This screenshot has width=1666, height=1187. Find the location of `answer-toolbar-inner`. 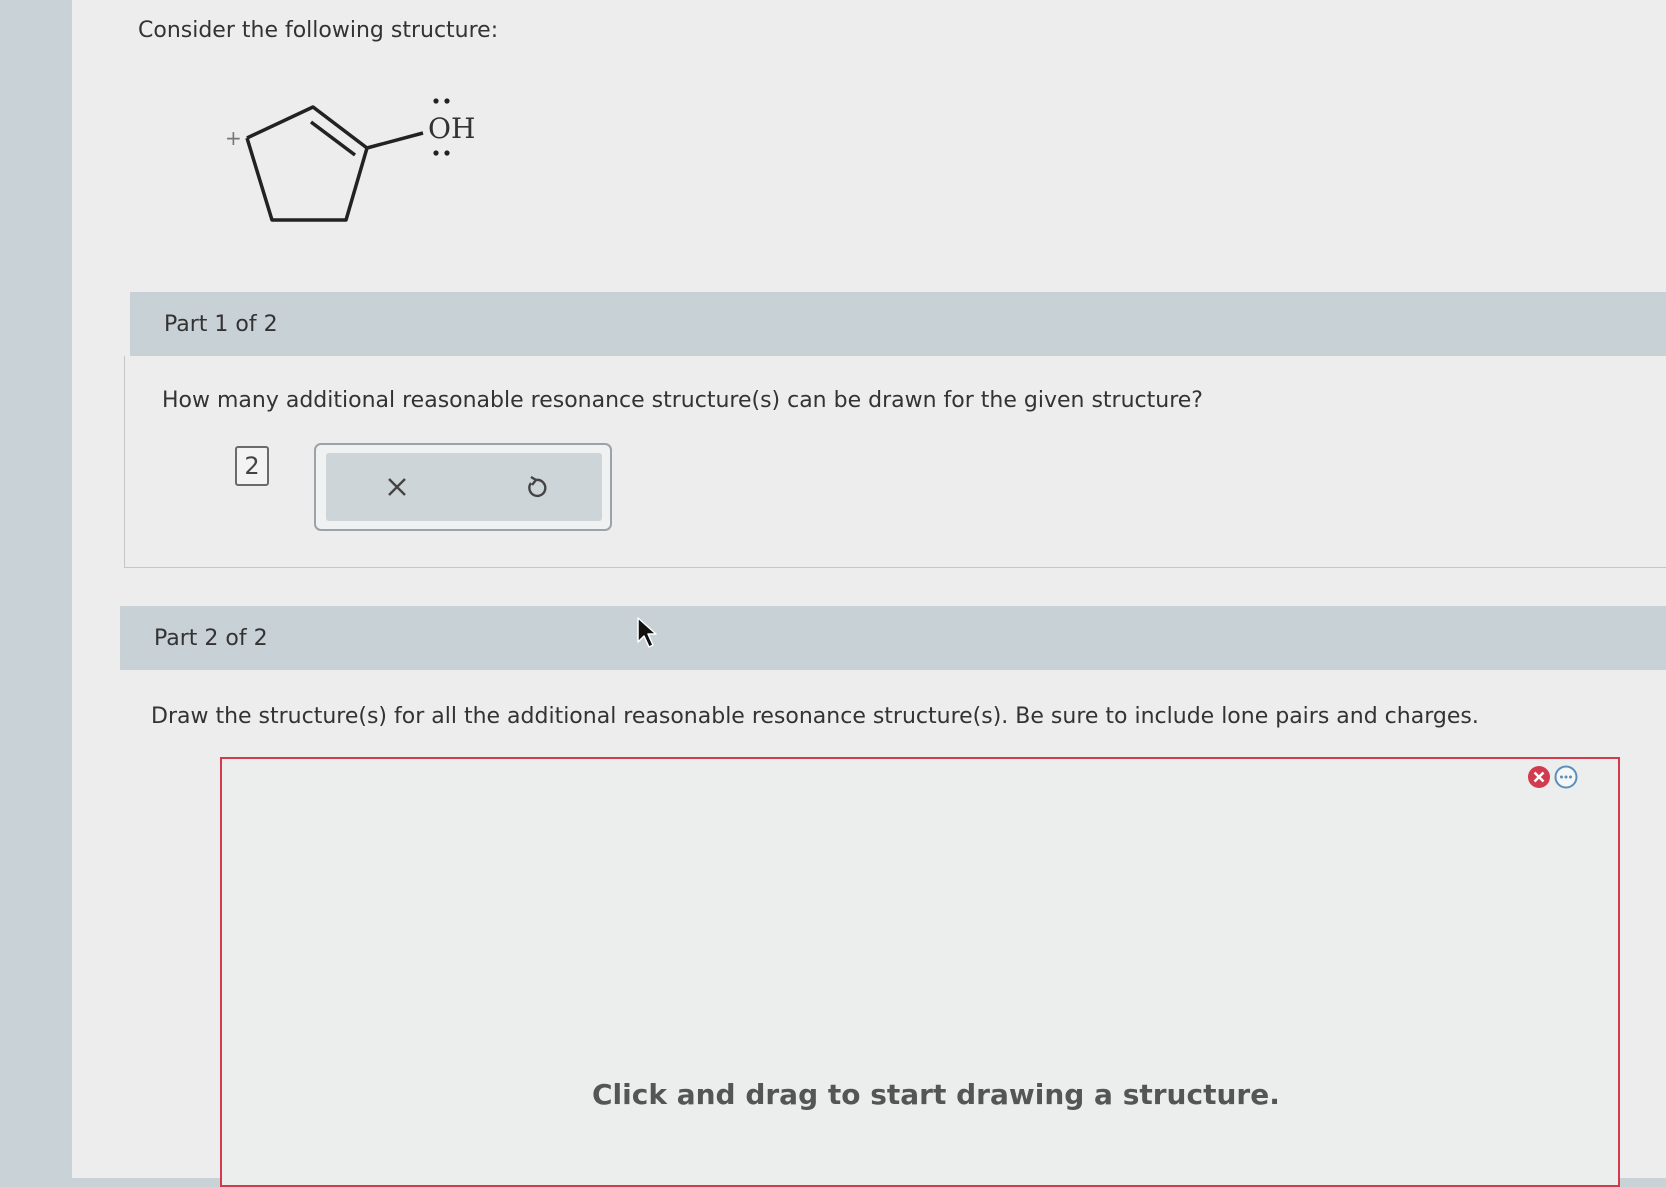

answer-toolbar-inner is located at coordinates (464, 487).